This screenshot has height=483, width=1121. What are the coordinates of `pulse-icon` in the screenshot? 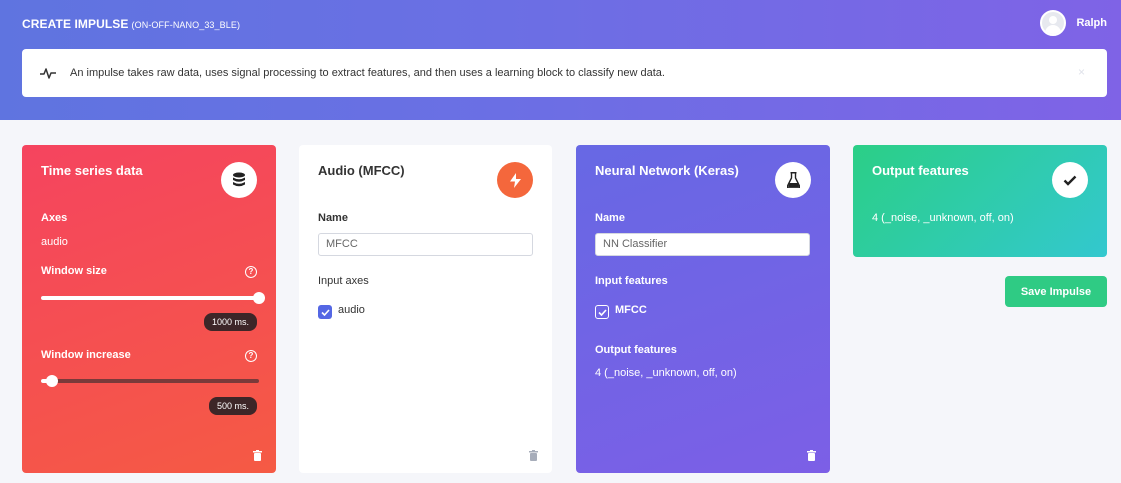 It's located at (48, 73).